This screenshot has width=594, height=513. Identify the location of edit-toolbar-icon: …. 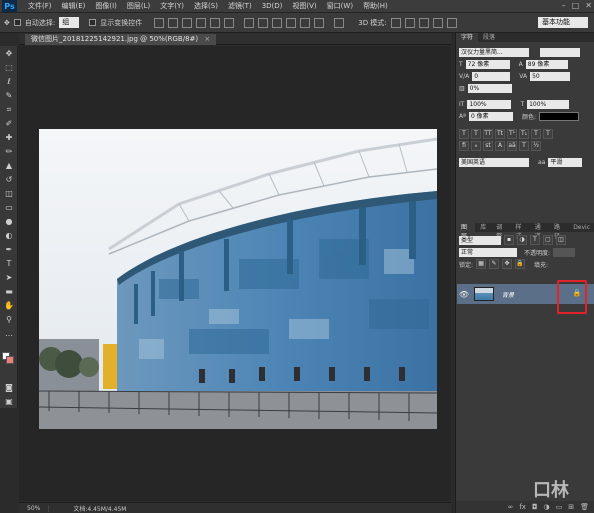
(9, 334).